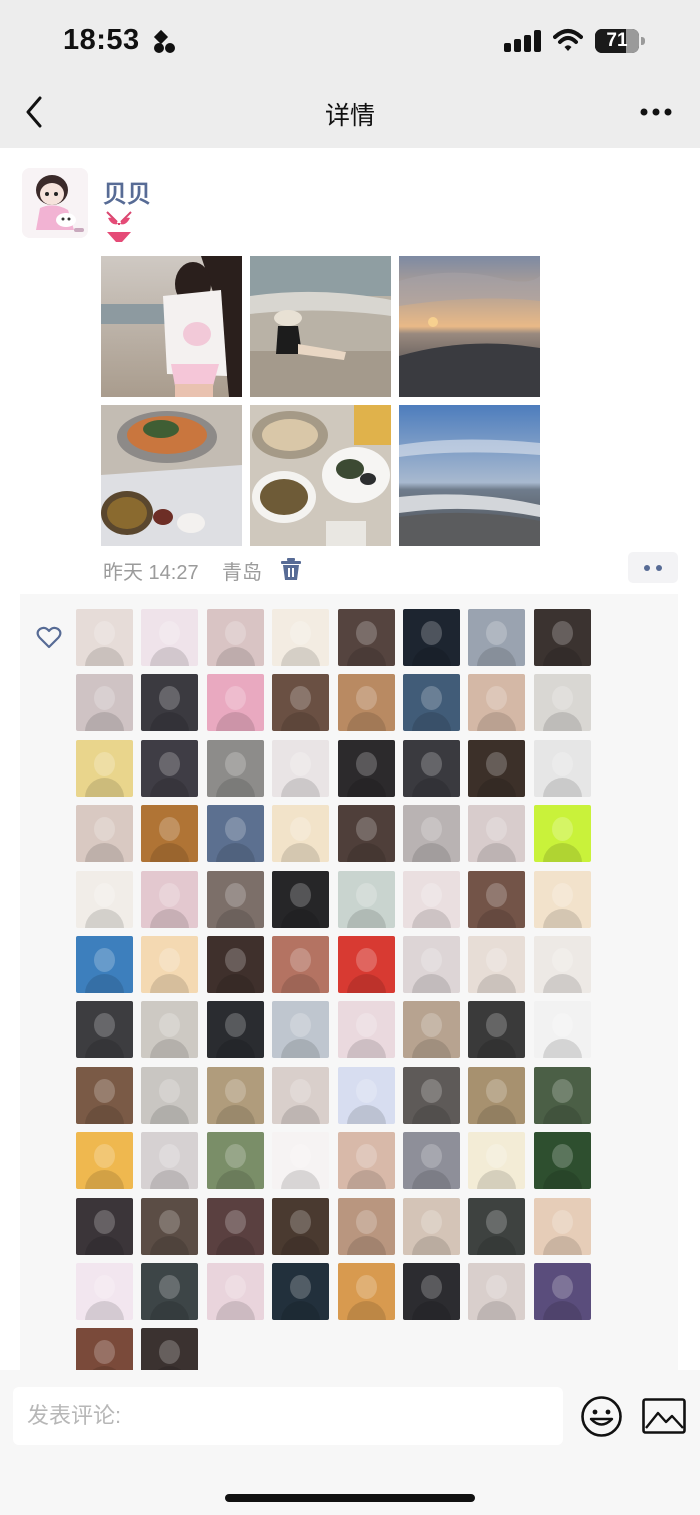 This screenshot has height=1515, width=700. I want to click on back-button, so click(35, 112).